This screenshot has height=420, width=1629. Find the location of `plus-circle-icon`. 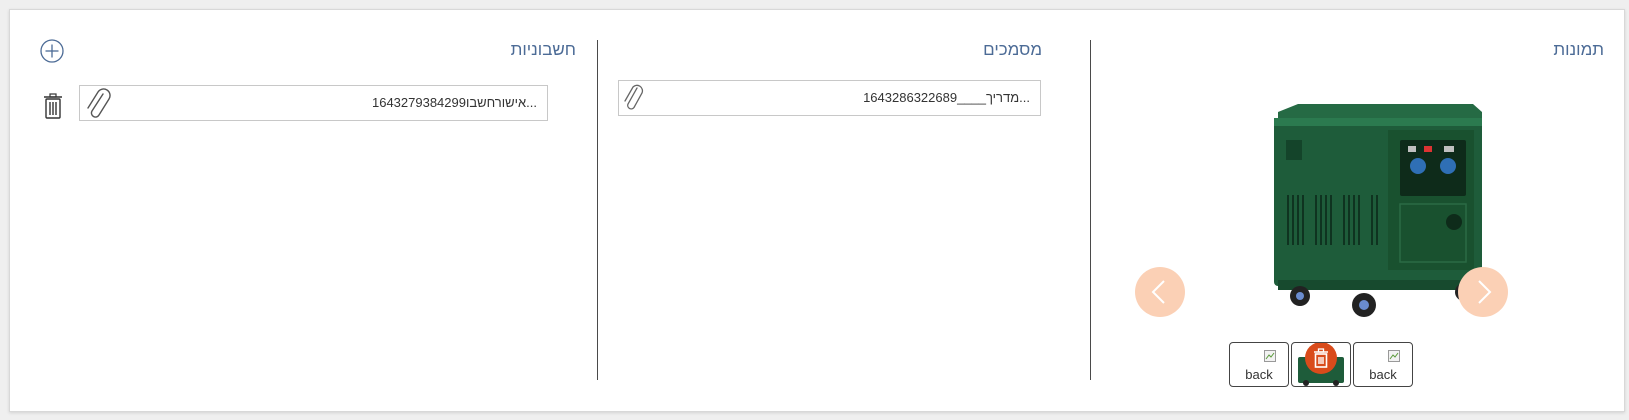

plus-circle-icon is located at coordinates (52, 51).